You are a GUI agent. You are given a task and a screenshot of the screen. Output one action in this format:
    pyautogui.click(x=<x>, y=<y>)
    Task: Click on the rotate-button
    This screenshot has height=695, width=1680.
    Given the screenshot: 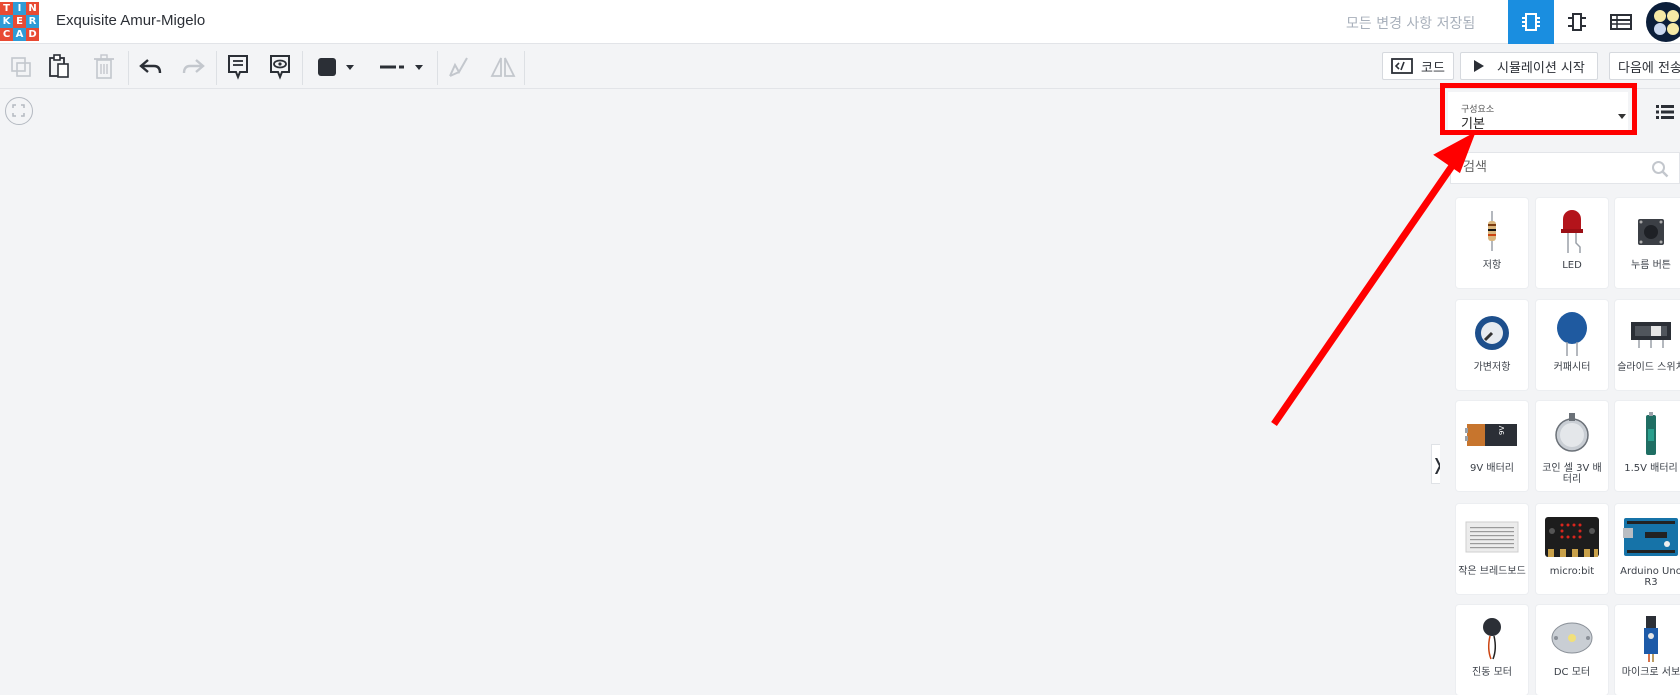 What is the action you would take?
    pyautogui.click(x=459, y=67)
    